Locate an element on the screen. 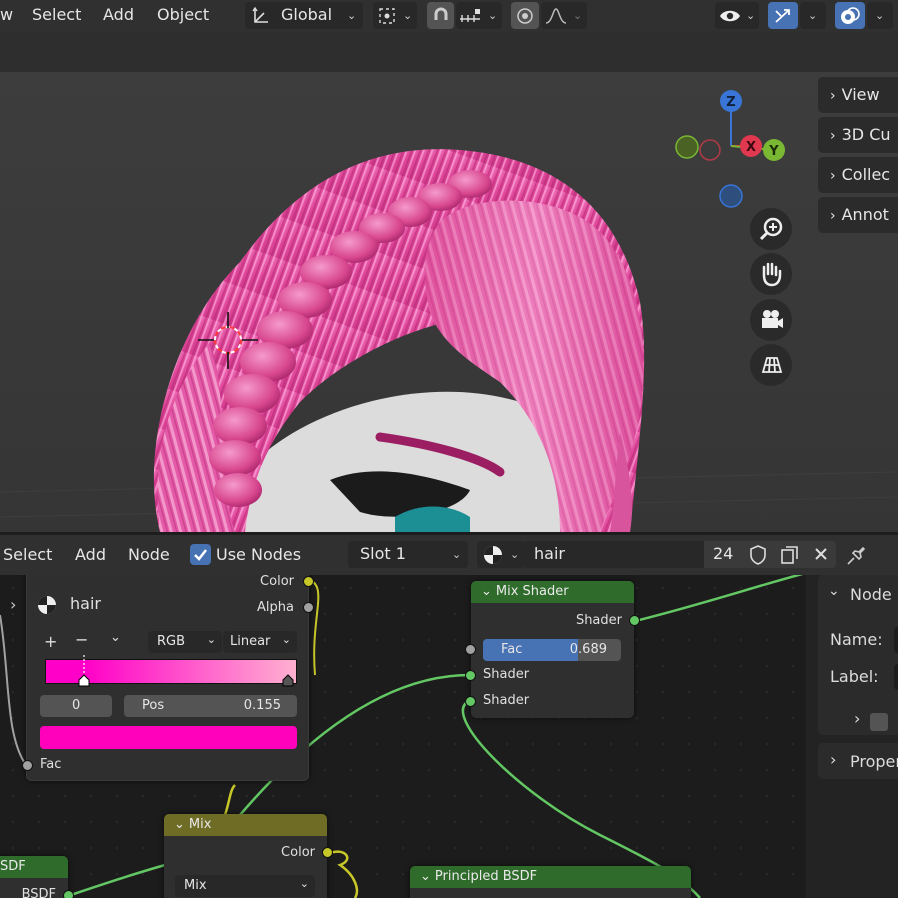 The width and height of the screenshot is (898, 898). tab-label: 3D Cu is located at coordinates (866, 134).